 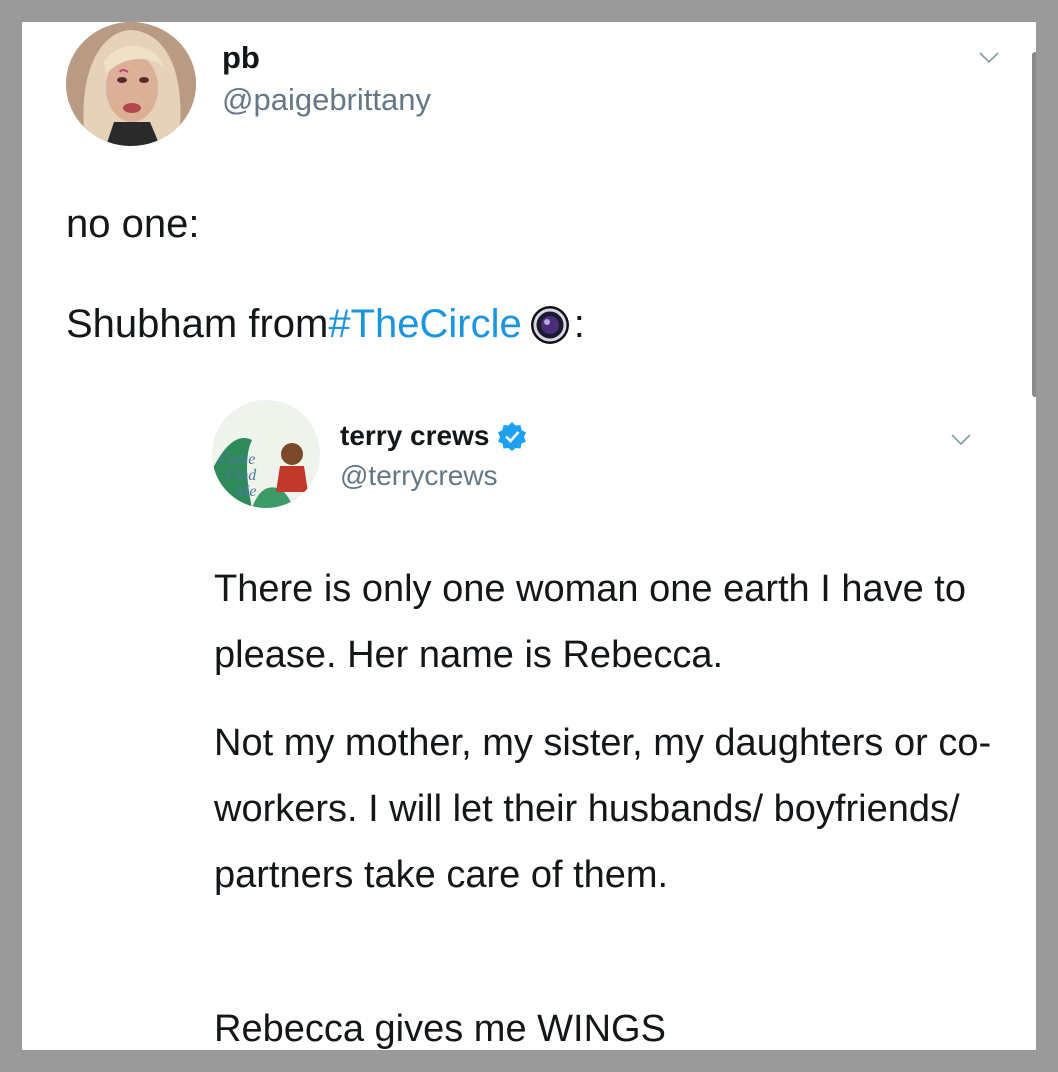 I want to click on display-name: pb, so click(x=241, y=58).